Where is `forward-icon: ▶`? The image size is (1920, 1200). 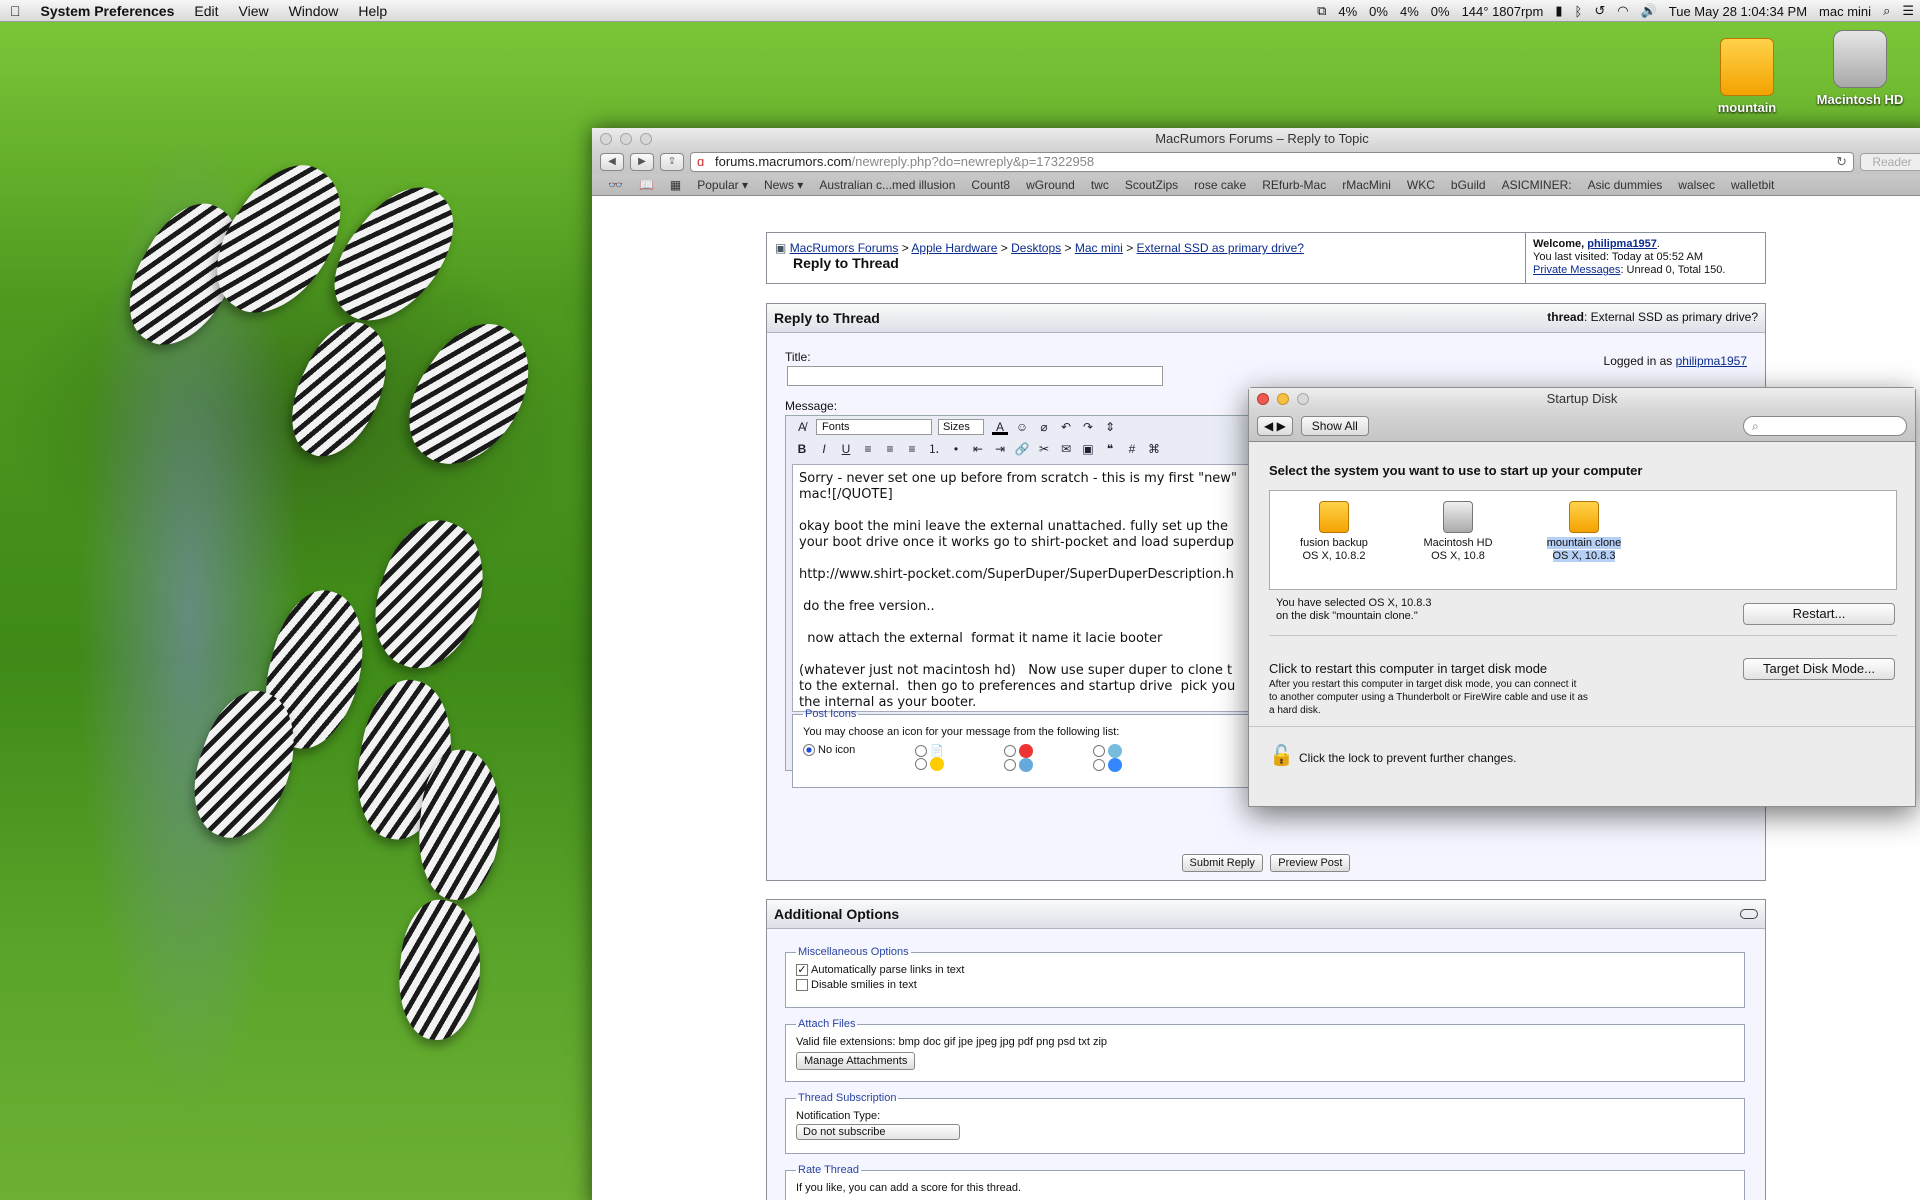 forward-icon: ▶ is located at coordinates (642, 162).